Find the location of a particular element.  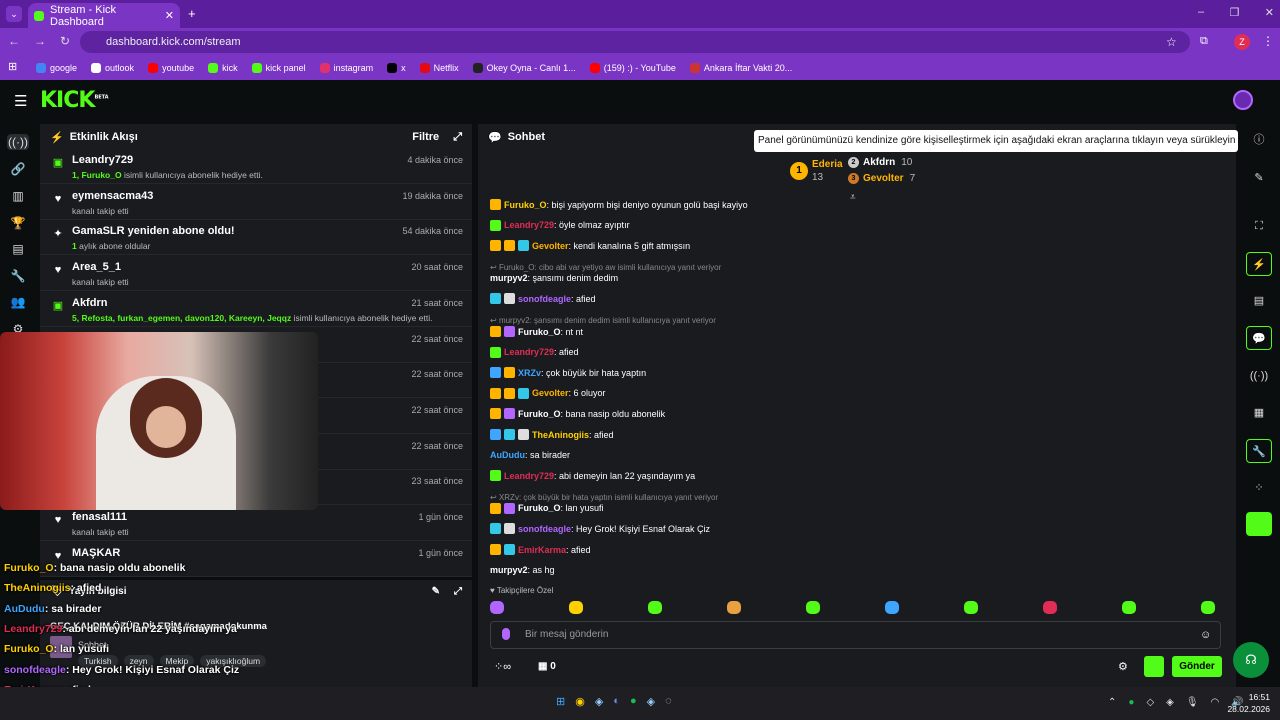

top-gifter: 3 Gevolter 7 is located at coordinates (881, 178).